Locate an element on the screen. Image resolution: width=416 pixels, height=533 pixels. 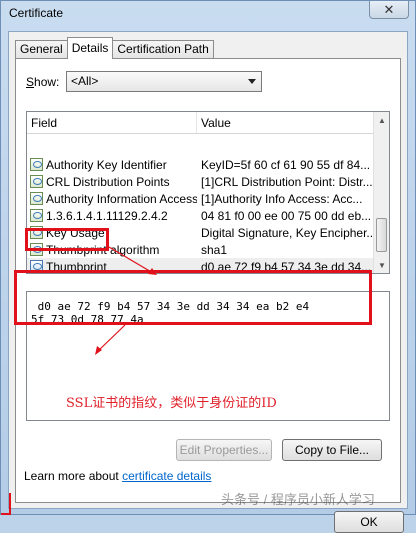
learn-more: Learn more about certificate details is located at coordinates (117, 476).